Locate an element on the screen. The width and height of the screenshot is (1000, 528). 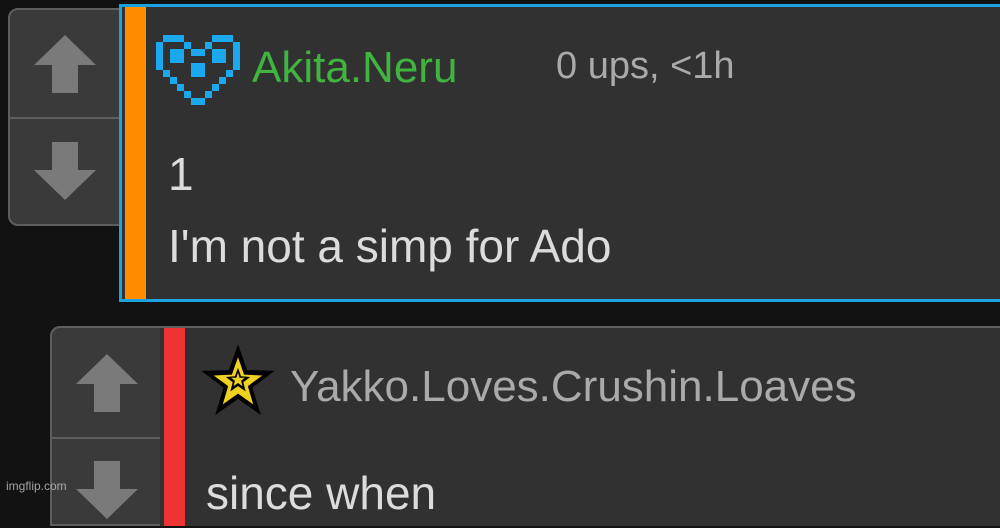
watermark: imgflip.com is located at coordinates (36, 486).